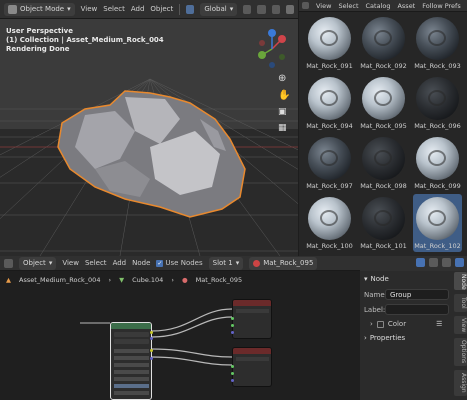  Describe the element at coordinates (284, 112) in the screenshot. I see `camera-icon: ▣` at that location.